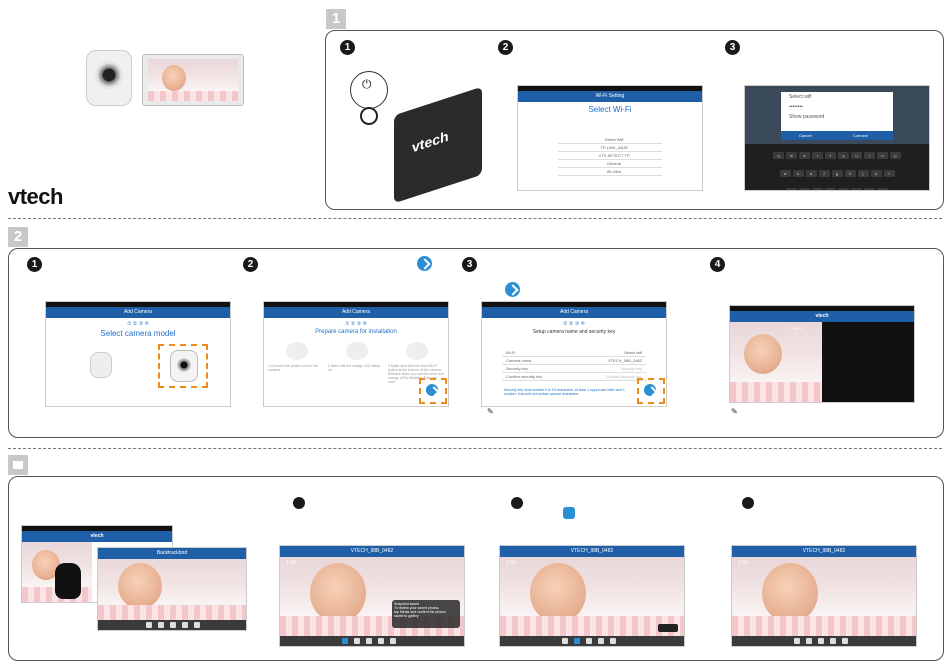 The height and width of the screenshot is (668, 950). Describe the element at coordinates (817, 155) in the screenshot. I see `keyboard-key: r` at that location.